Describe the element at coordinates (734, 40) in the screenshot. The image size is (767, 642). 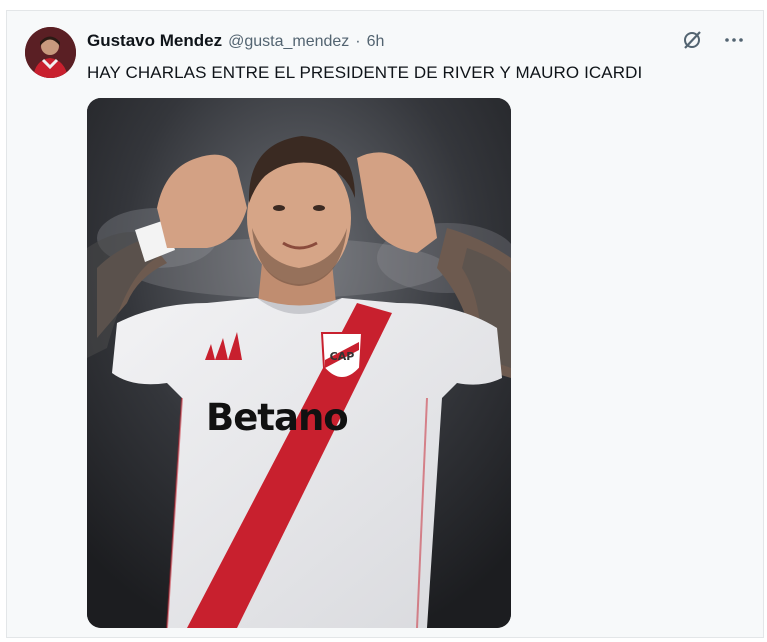
I see `more-options-icon` at that location.